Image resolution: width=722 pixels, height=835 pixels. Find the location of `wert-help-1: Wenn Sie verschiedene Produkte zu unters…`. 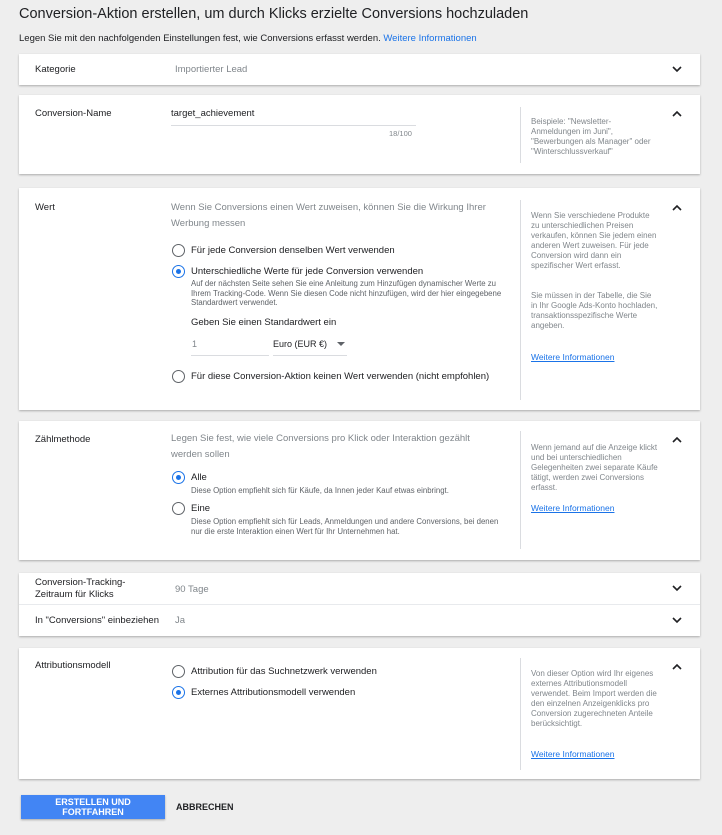

wert-help-1: Wenn Sie verschiedene Produkte zu unters… is located at coordinates (594, 240).